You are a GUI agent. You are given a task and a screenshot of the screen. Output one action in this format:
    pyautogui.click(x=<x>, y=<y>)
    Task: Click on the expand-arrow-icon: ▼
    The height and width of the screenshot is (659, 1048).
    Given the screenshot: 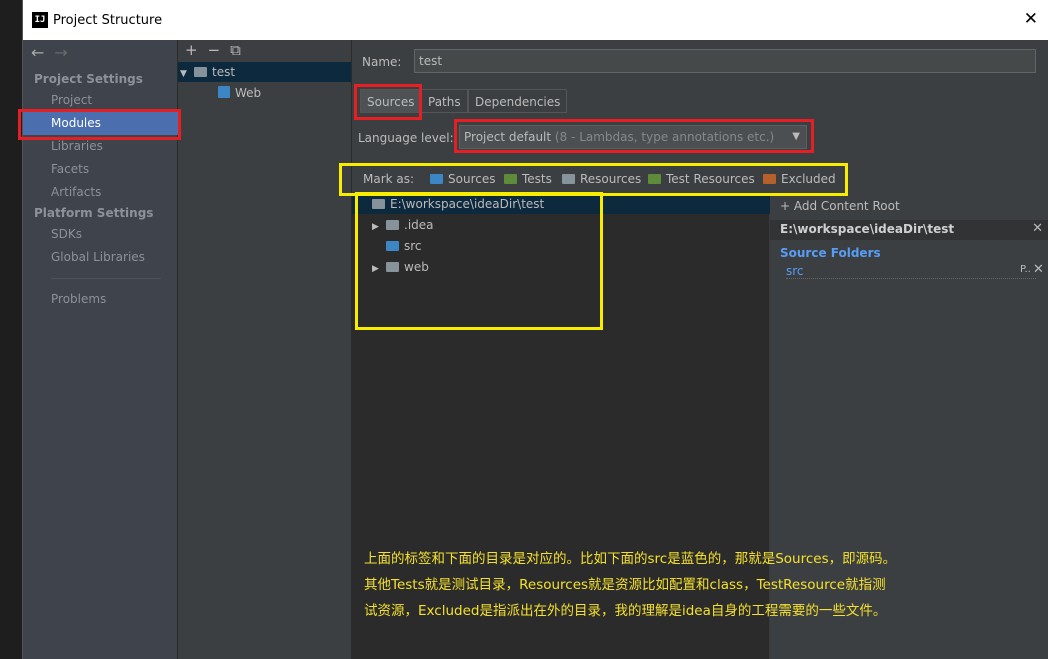 What is the action you would take?
    pyautogui.click(x=187, y=74)
    